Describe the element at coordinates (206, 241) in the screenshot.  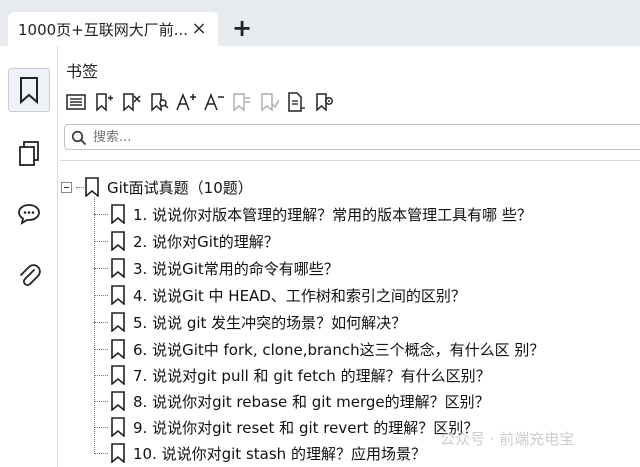
I see `bookmark-label: 2. 说你对Git的理解？` at that location.